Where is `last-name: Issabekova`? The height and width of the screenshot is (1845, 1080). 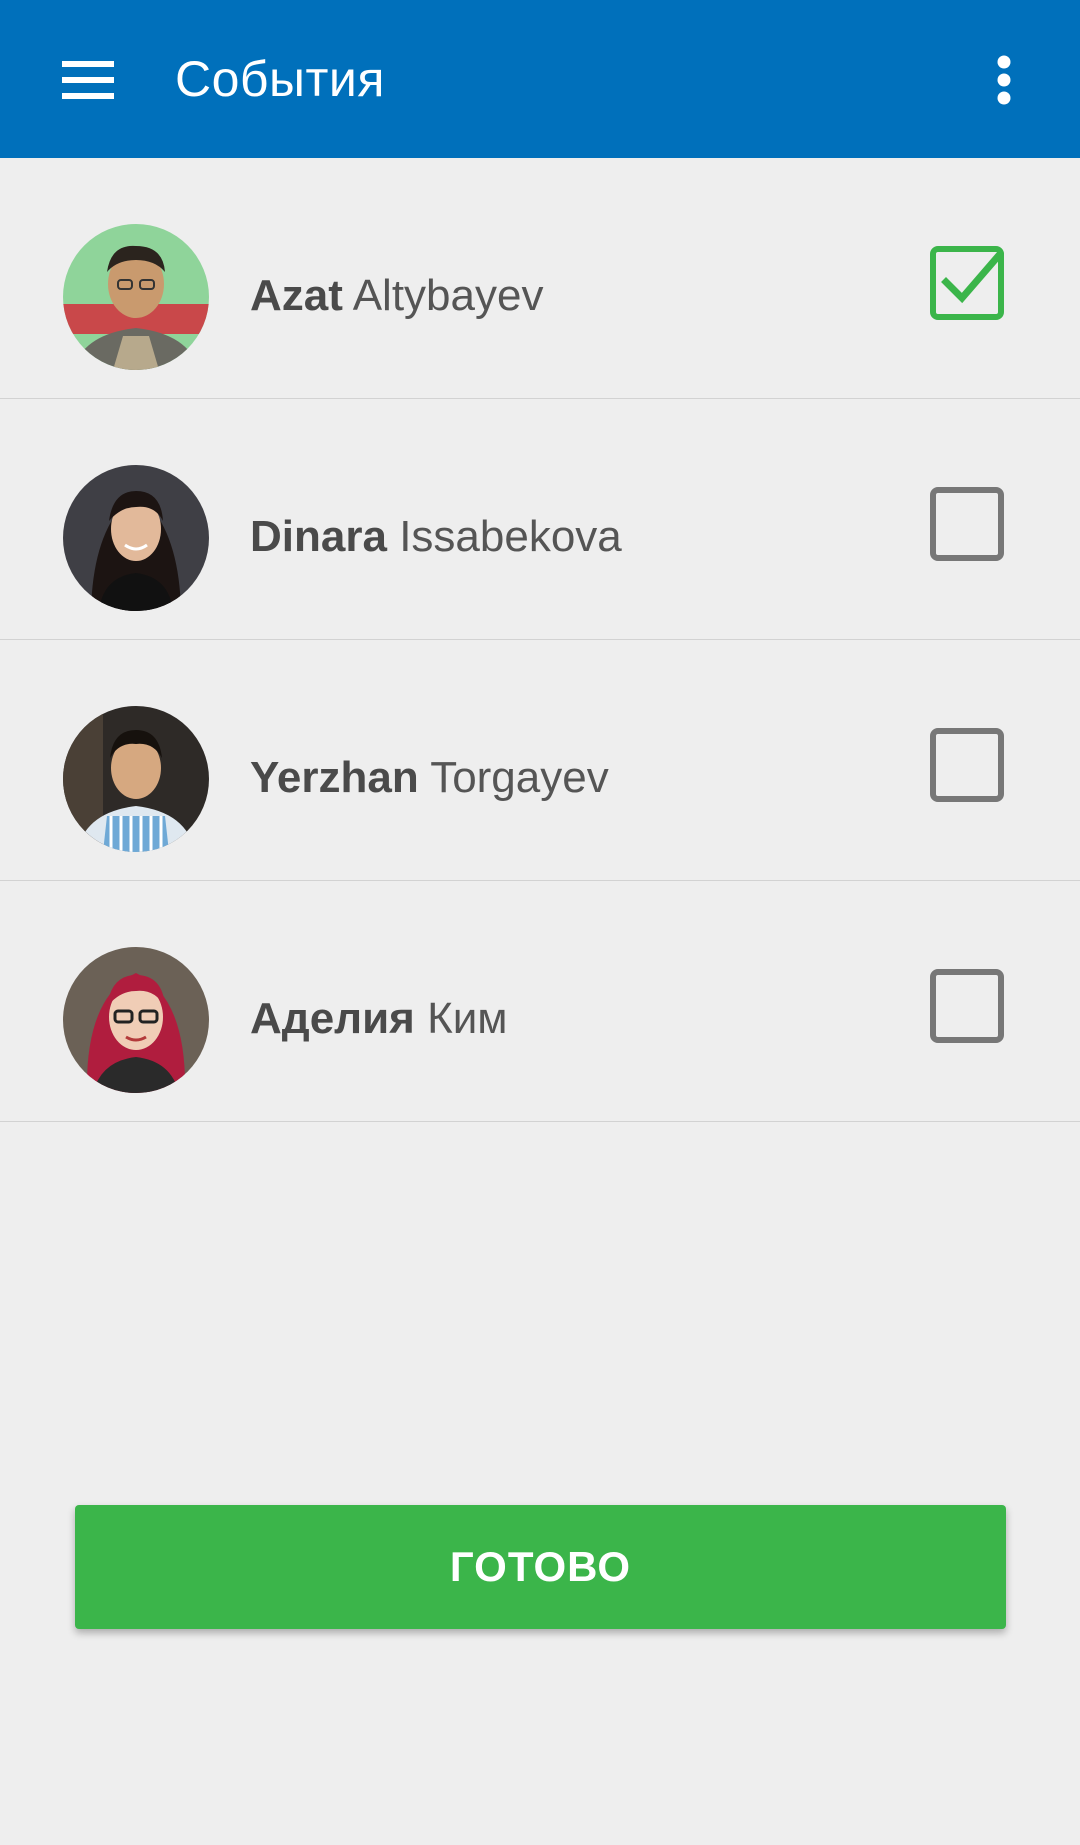
last-name: Issabekova is located at coordinates (510, 536).